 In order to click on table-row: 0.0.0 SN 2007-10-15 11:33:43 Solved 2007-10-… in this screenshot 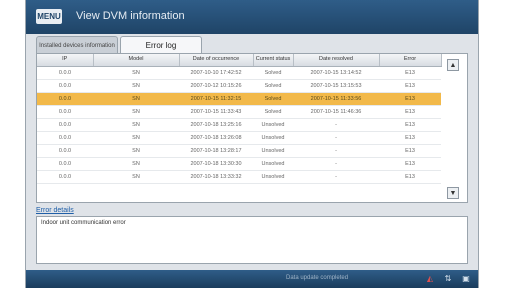, I will do `click(239, 112)`.